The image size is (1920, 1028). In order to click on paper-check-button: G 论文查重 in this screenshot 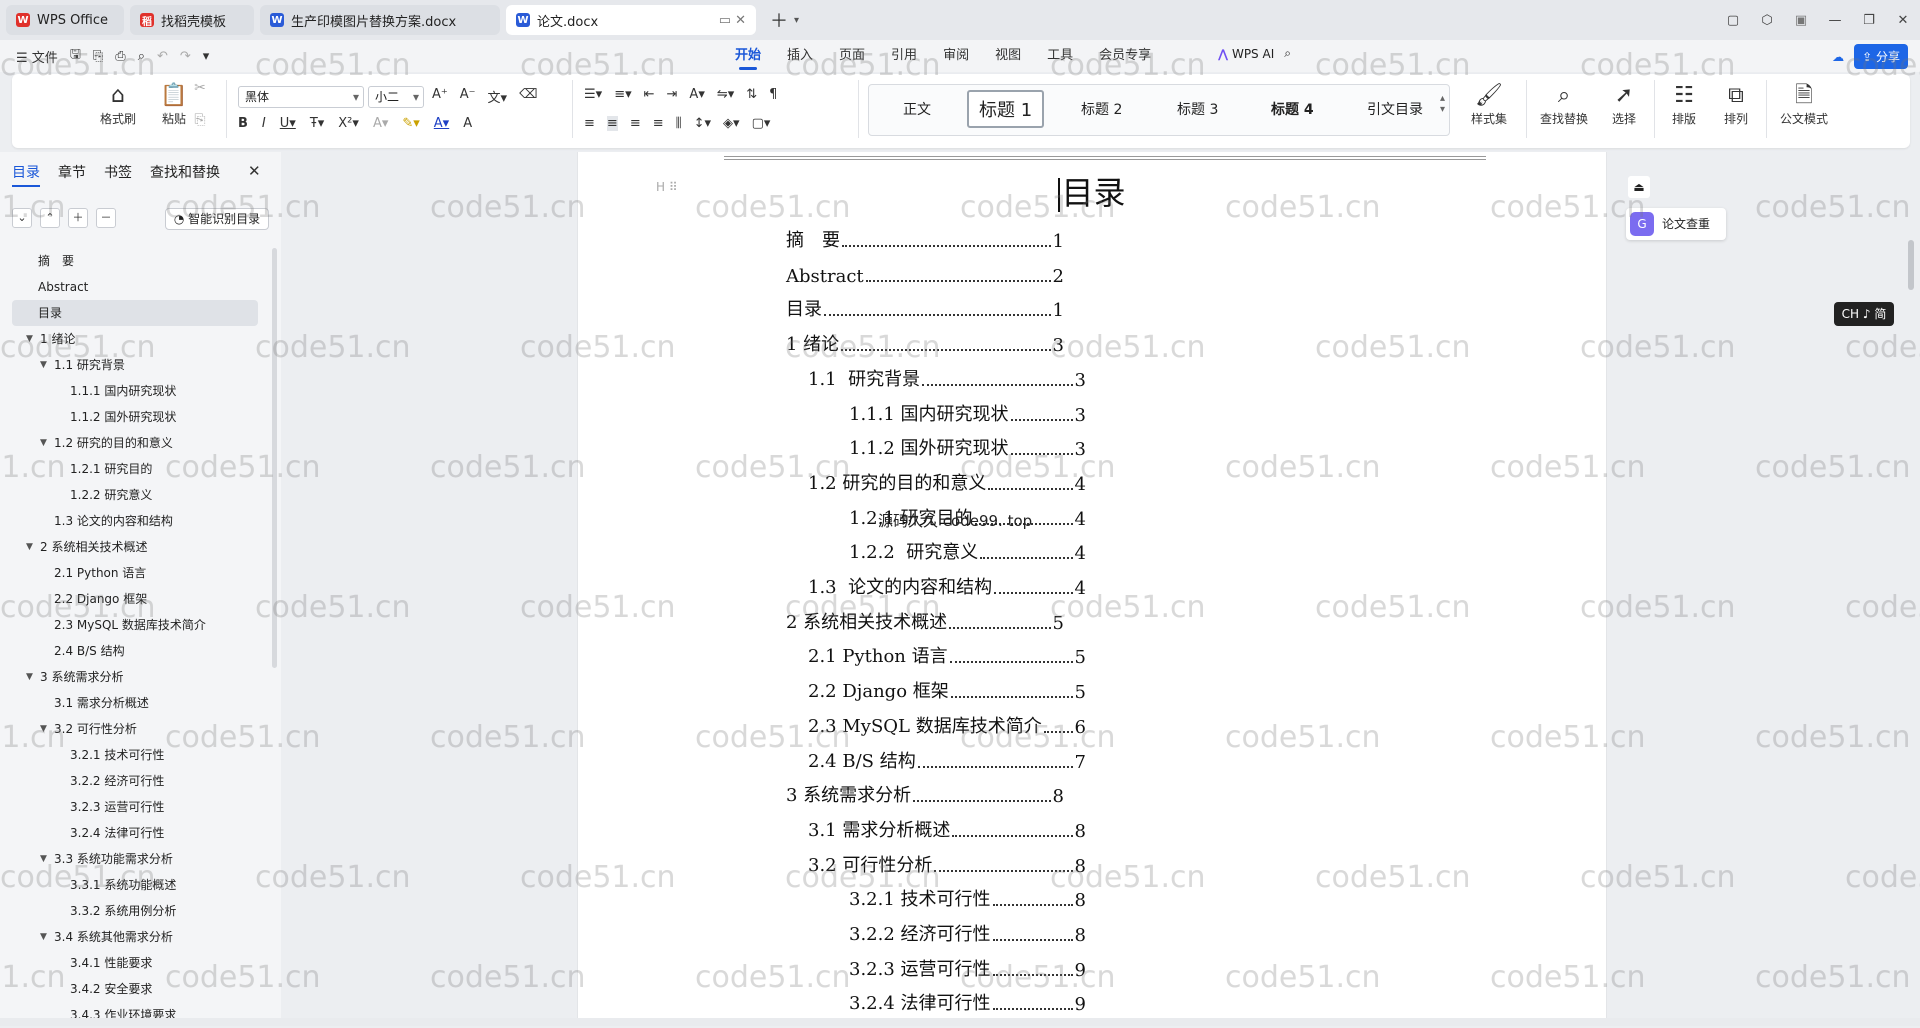, I will do `click(1676, 224)`.